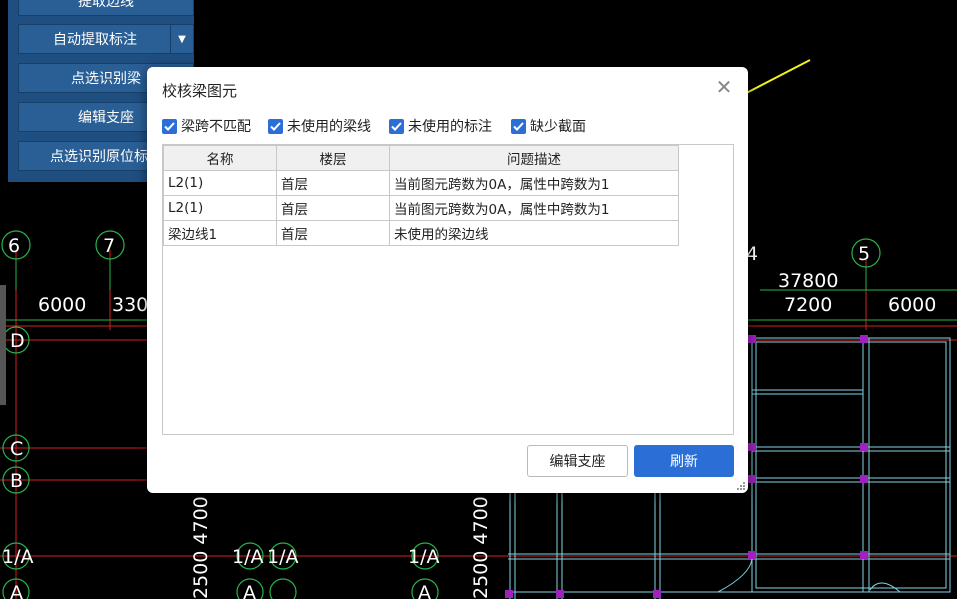 This screenshot has height=599, width=957. What do you see at coordinates (283, 557) in the screenshot?
I see `axis-label-1a-3: 1/A` at bounding box center [283, 557].